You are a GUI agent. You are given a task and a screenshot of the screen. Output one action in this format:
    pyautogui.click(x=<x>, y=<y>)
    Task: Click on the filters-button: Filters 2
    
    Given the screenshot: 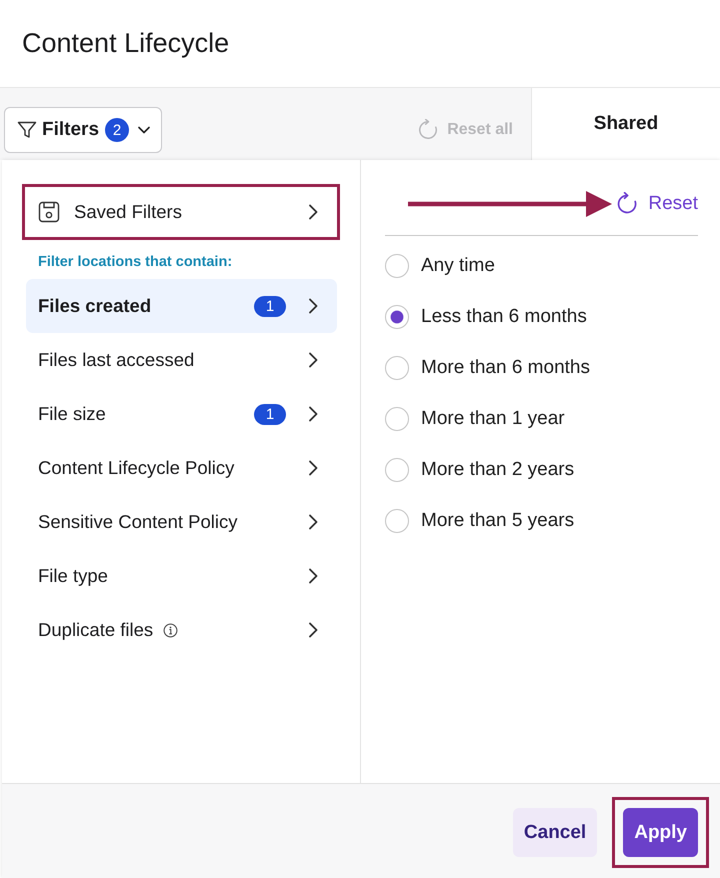 What is the action you would take?
    pyautogui.click(x=83, y=130)
    